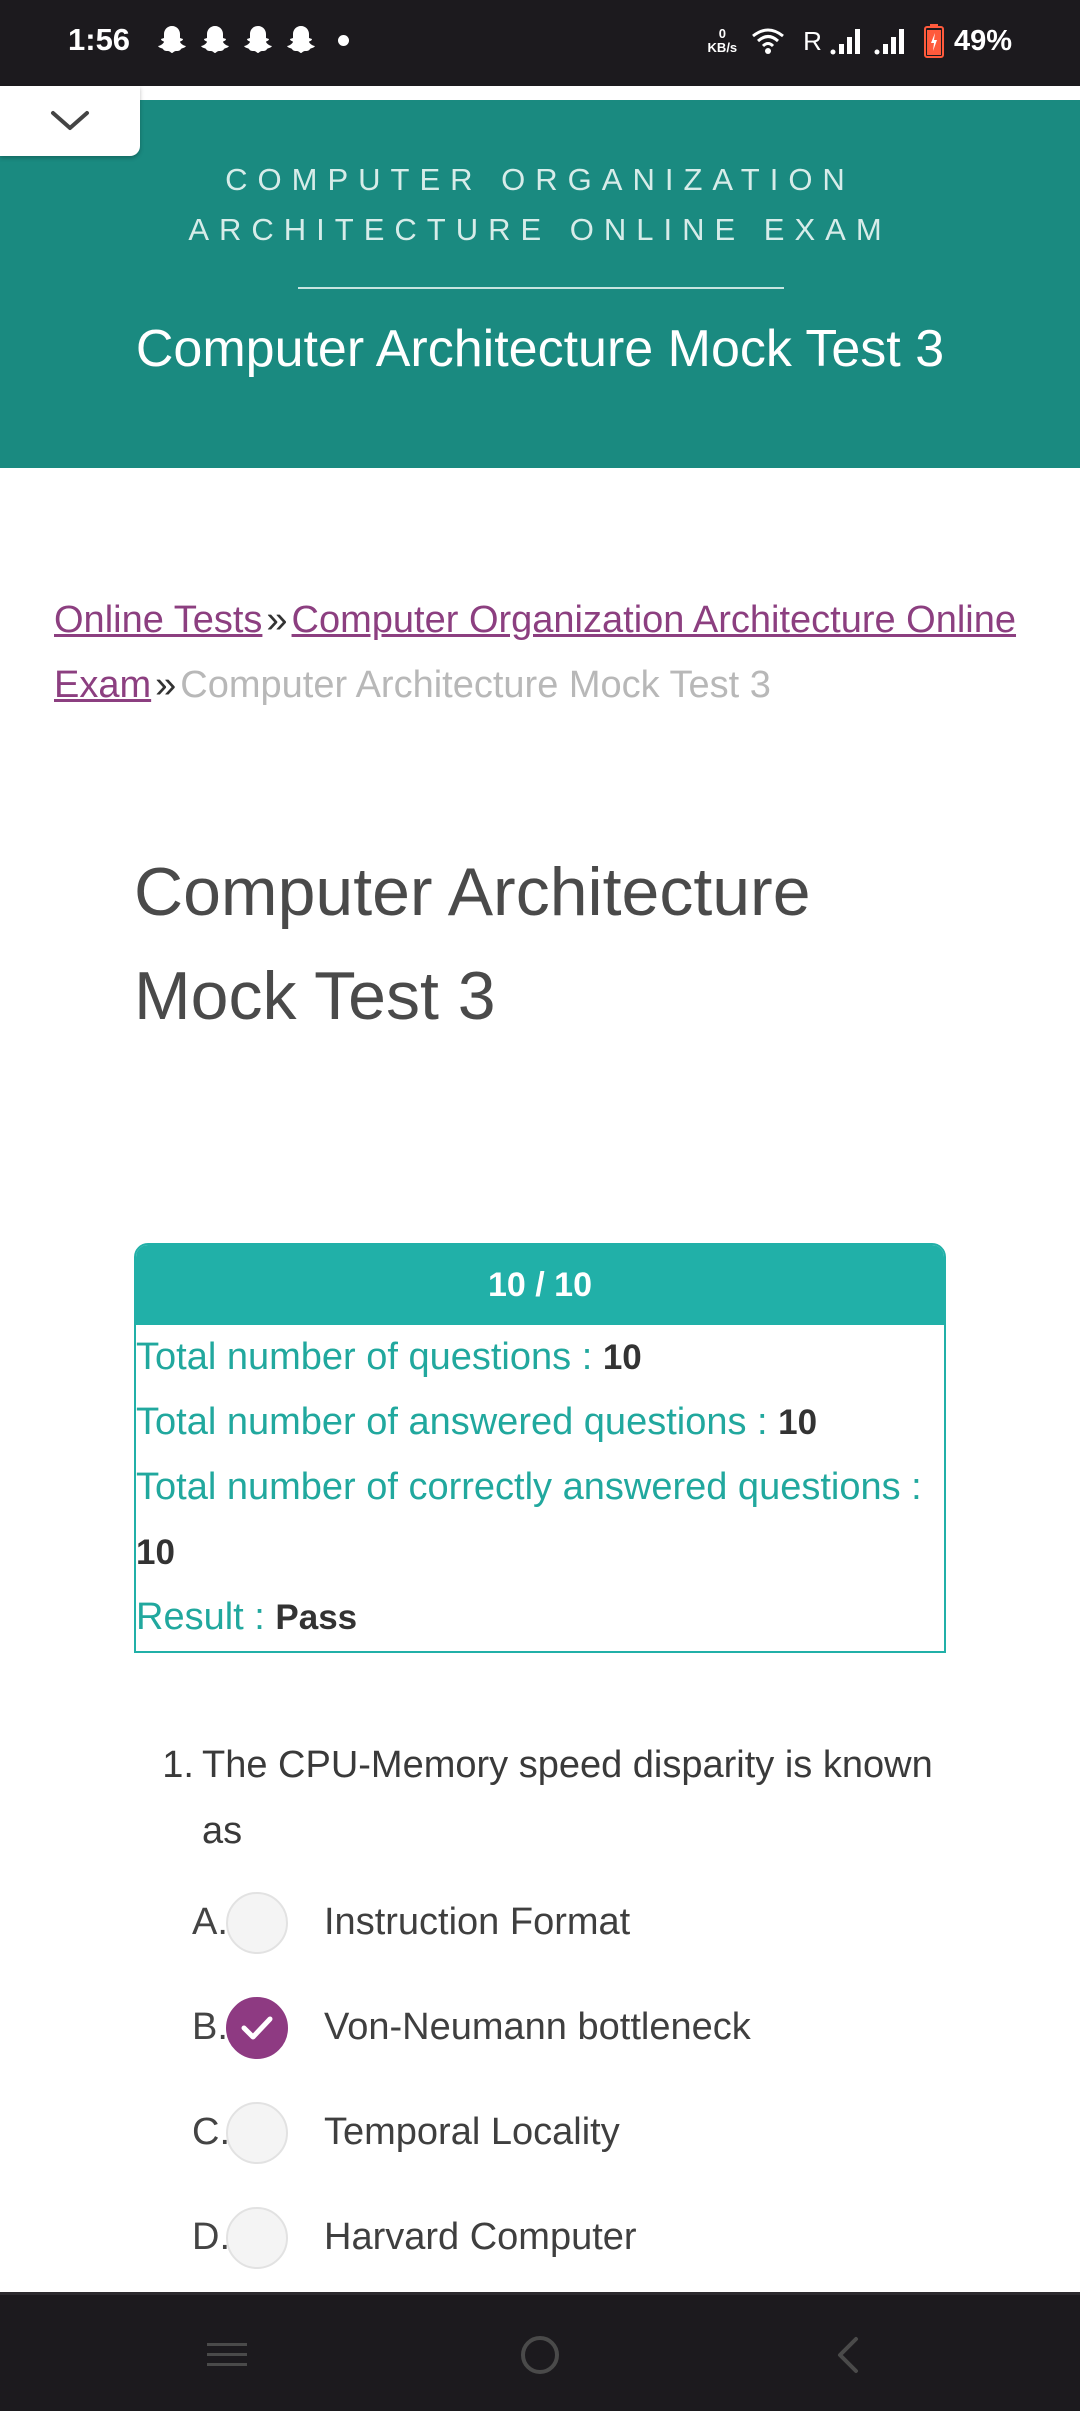 This screenshot has width=1080, height=2411. Describe the element at coordinates (472, 944) in the screenshot. I see `page-title: Computer Architecture Mock Test 3` at that location.